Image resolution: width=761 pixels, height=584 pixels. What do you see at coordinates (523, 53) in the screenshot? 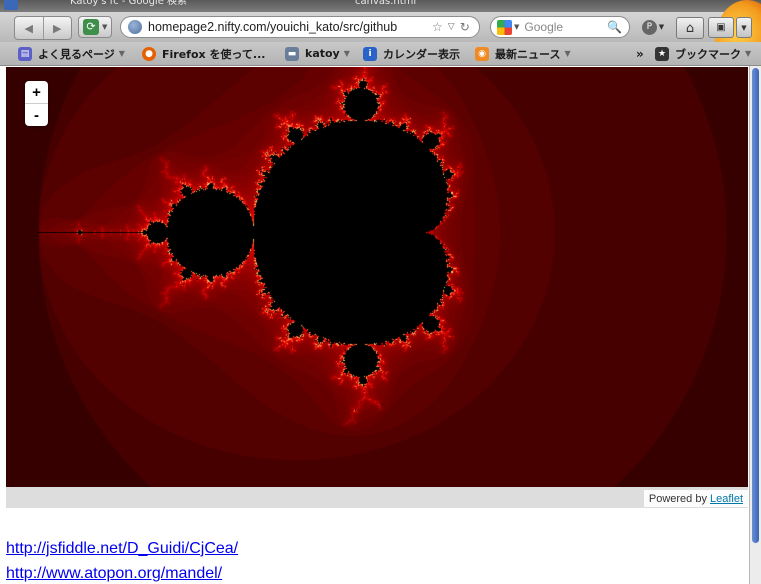
I see `bookmark-latest-news: ◉ 最新ニュース ▼` at bounding box center [523, 53].